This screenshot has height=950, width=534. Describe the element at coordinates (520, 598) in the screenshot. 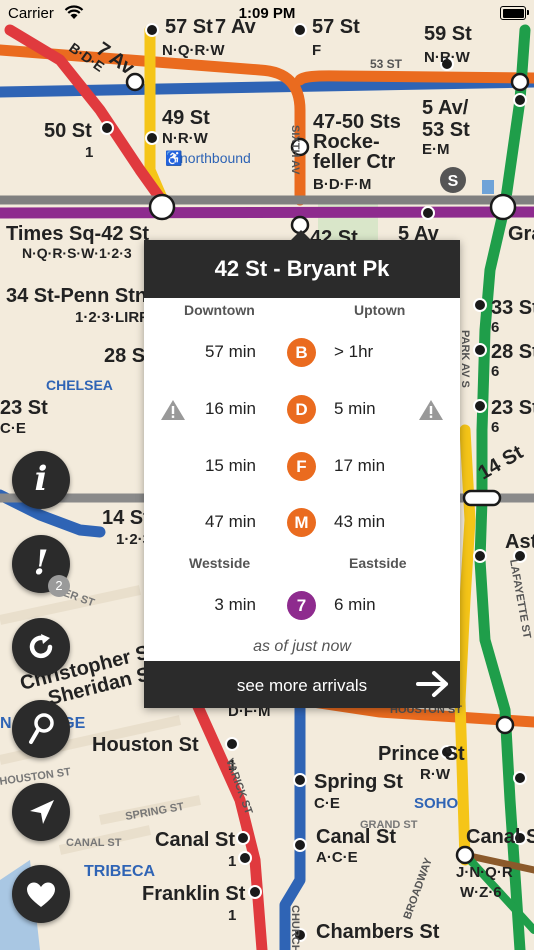

I see `svg-text: LAFAYETTE ST` at that location.